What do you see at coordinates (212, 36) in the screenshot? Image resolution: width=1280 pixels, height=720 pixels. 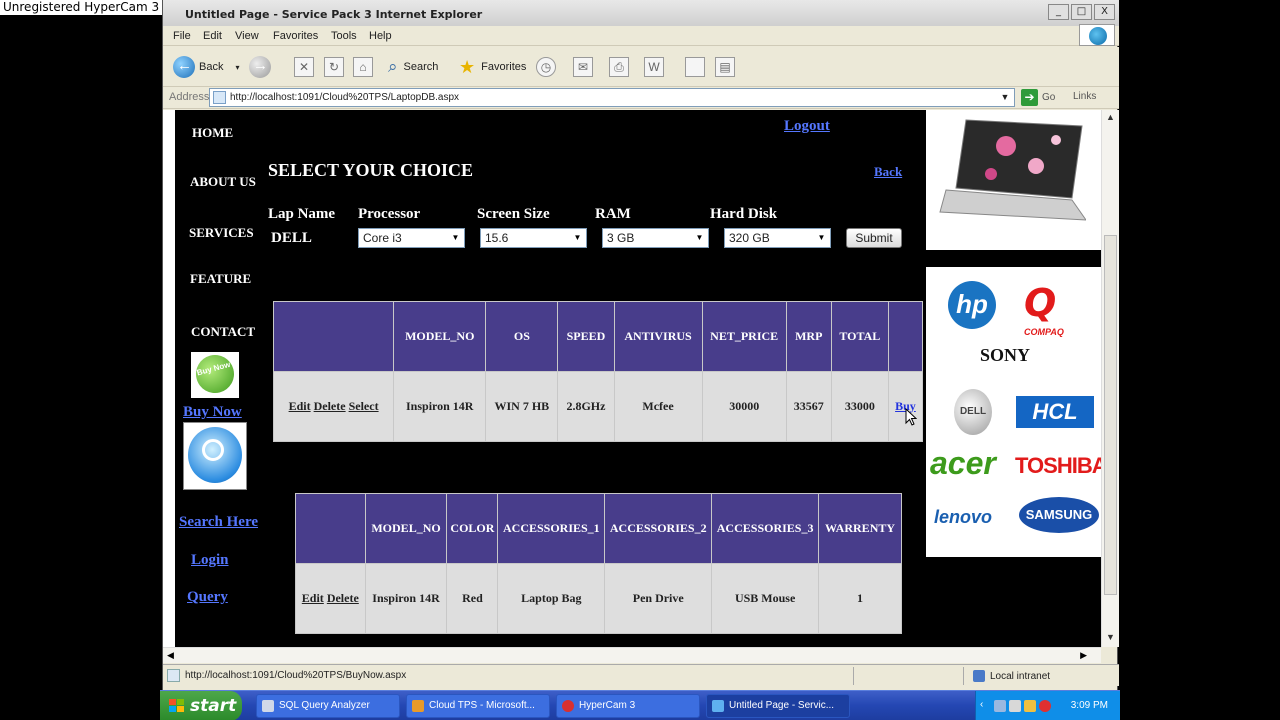 I see `menu-edit: Edit` at bounding box center [212, 36].